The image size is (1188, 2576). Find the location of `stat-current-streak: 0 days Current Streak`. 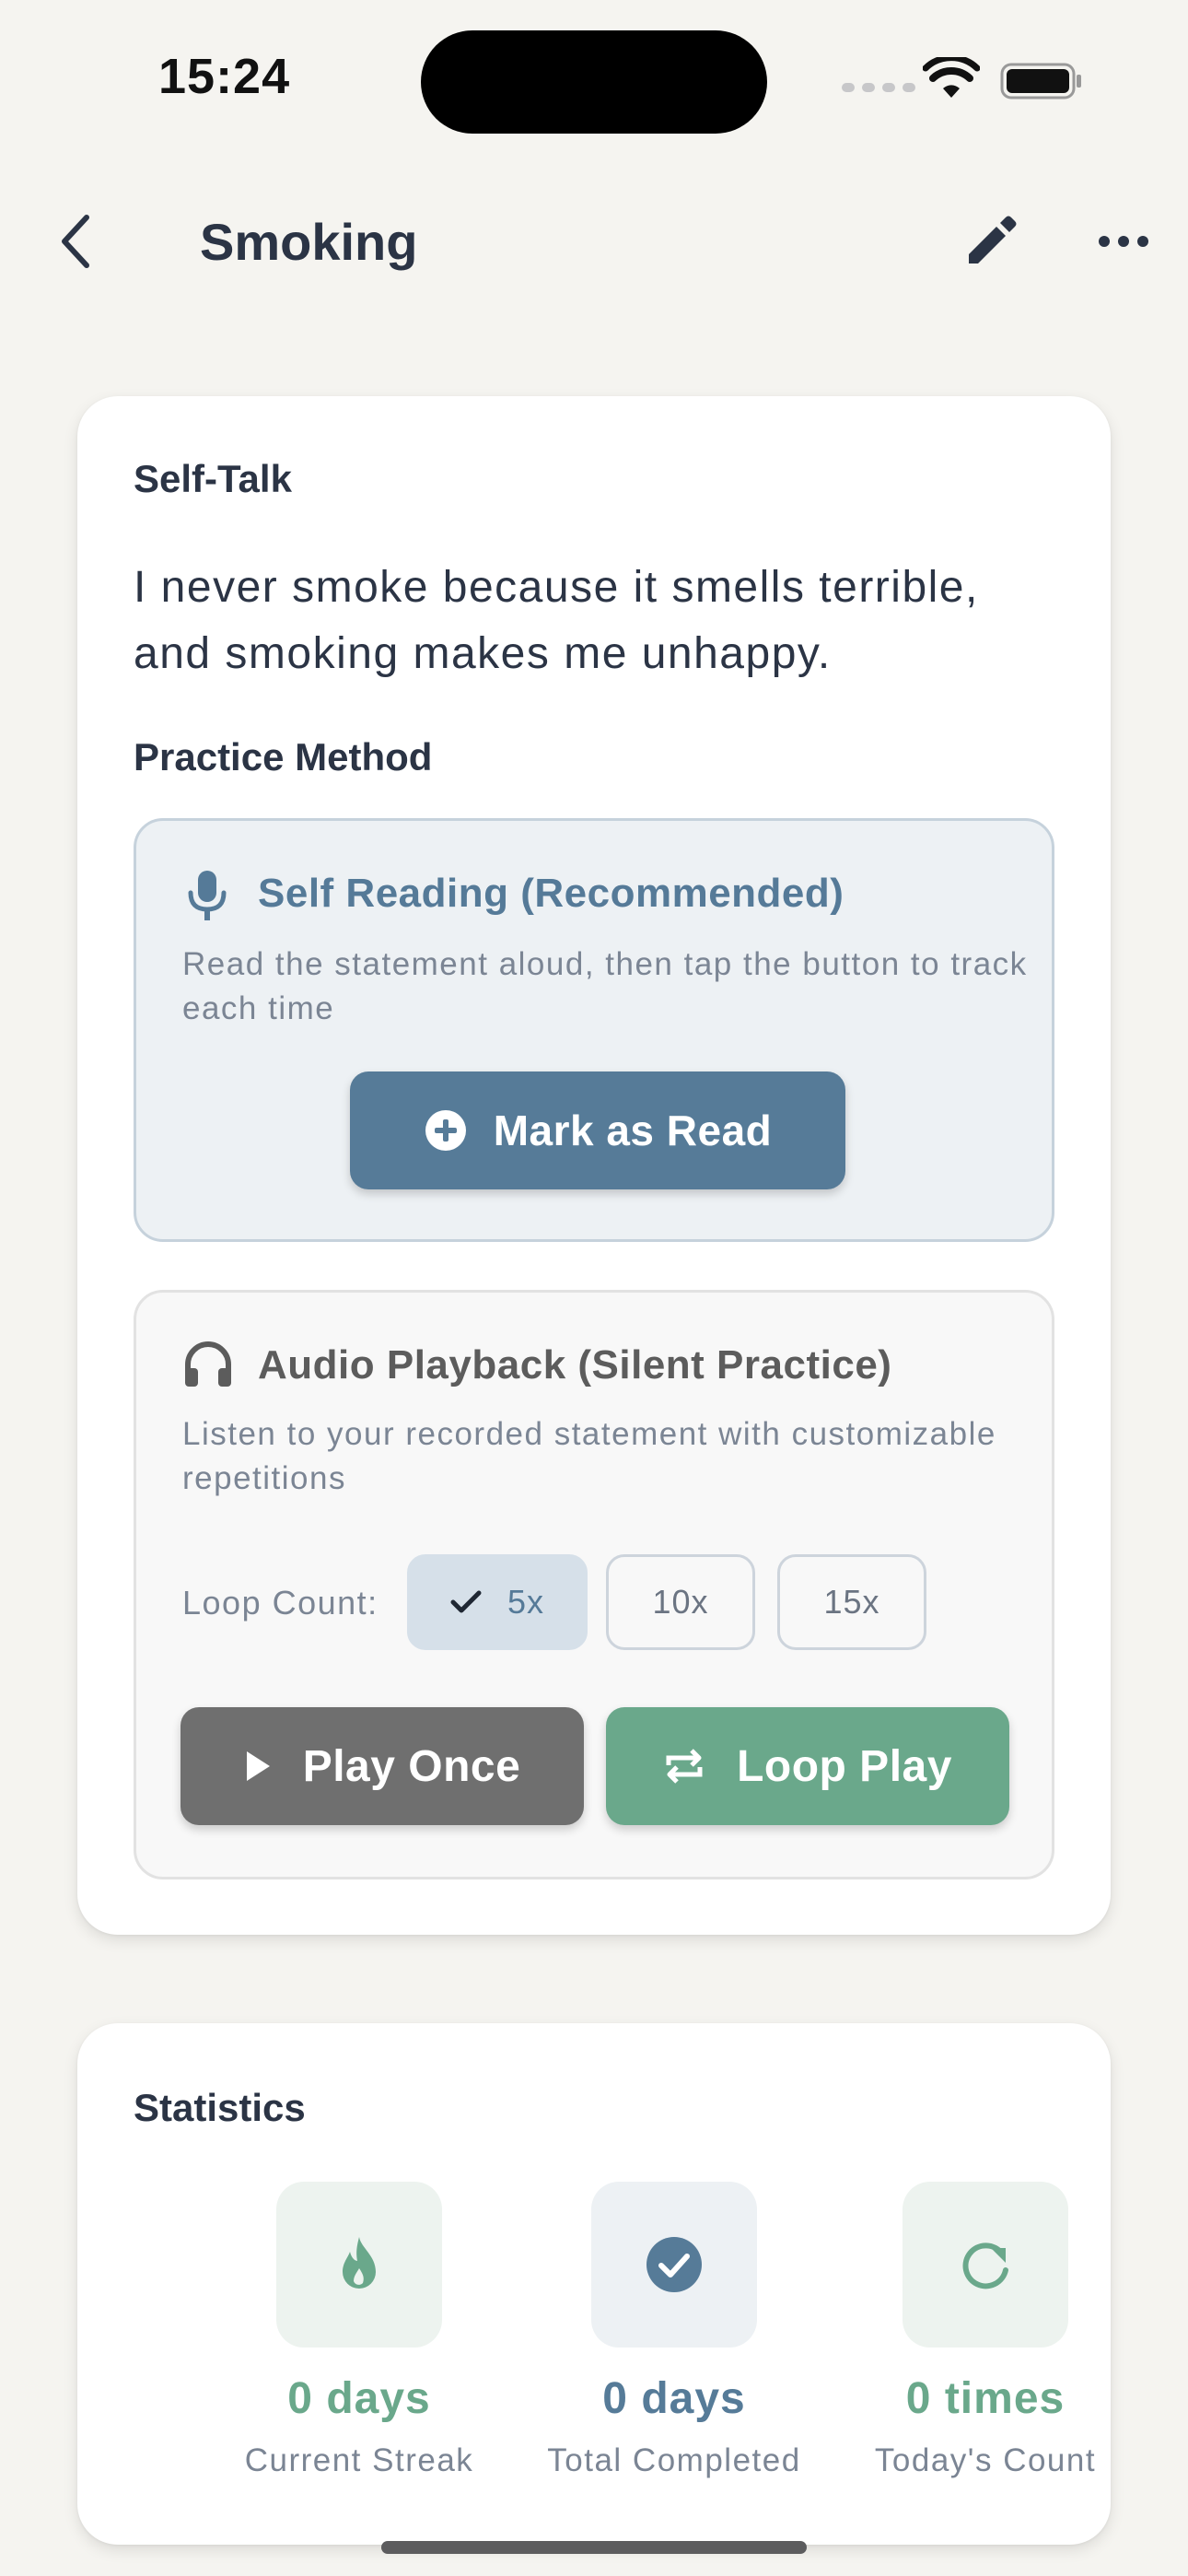

stat-current-streak: 0 days Current Streak is located at coordinates (359, 2330).